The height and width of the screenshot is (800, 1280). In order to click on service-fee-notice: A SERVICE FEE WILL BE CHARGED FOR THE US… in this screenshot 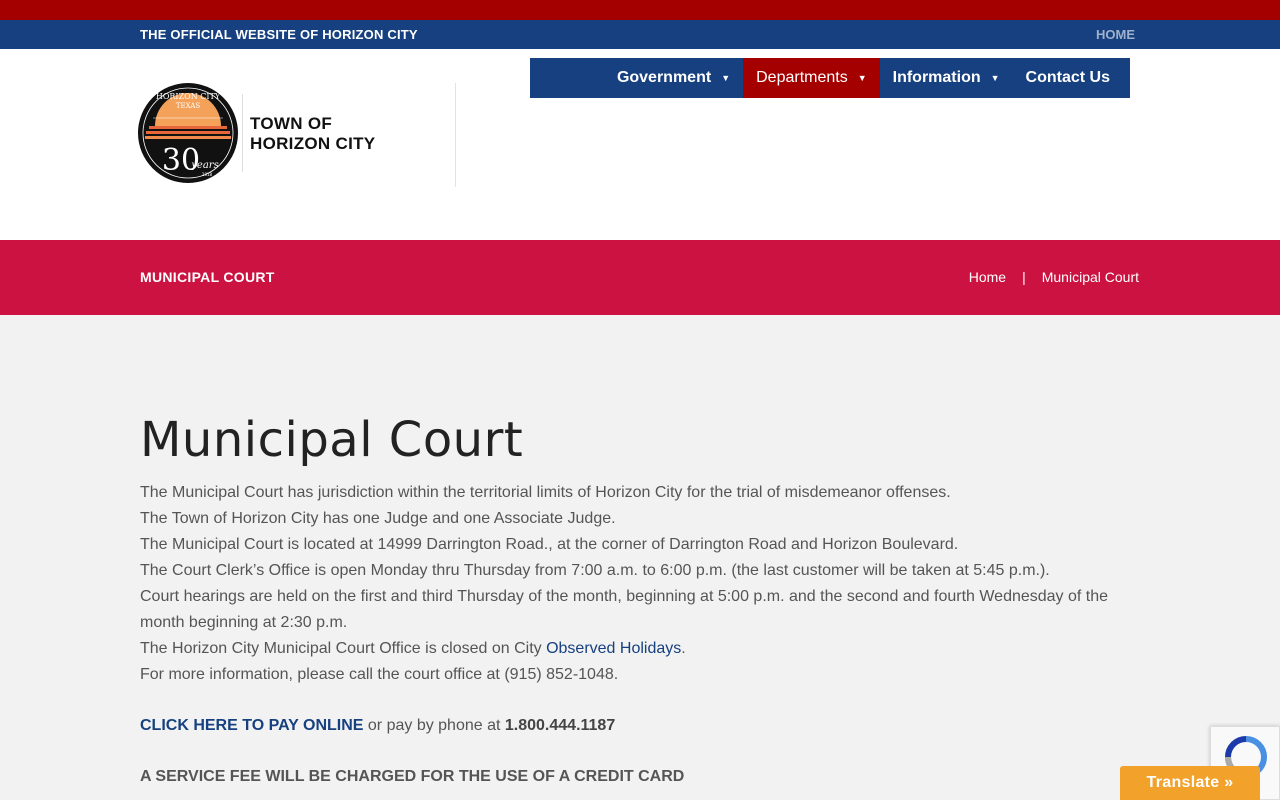, I will do `click(412, 776)`.